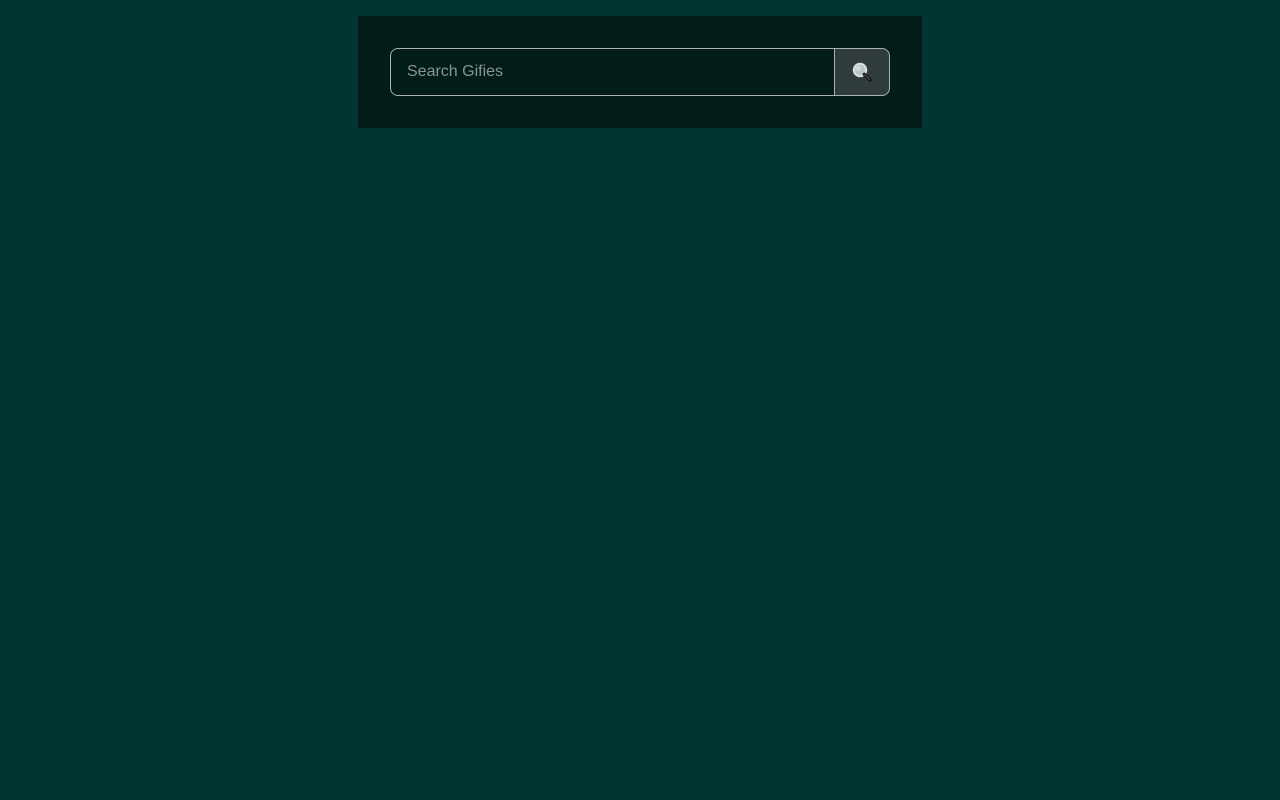 The width and height of the screenshot is (1280, 800). I want to click on search-form, so click(640, 72).